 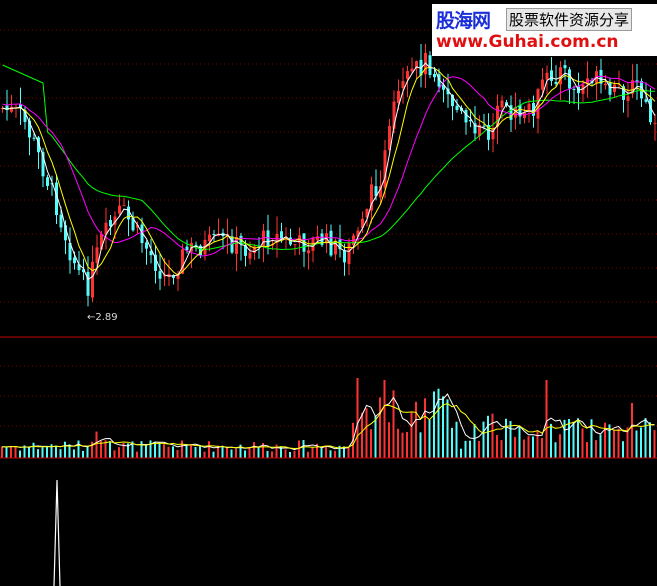 I want to click on indicator-spike-line, so click(x=57, y=532).